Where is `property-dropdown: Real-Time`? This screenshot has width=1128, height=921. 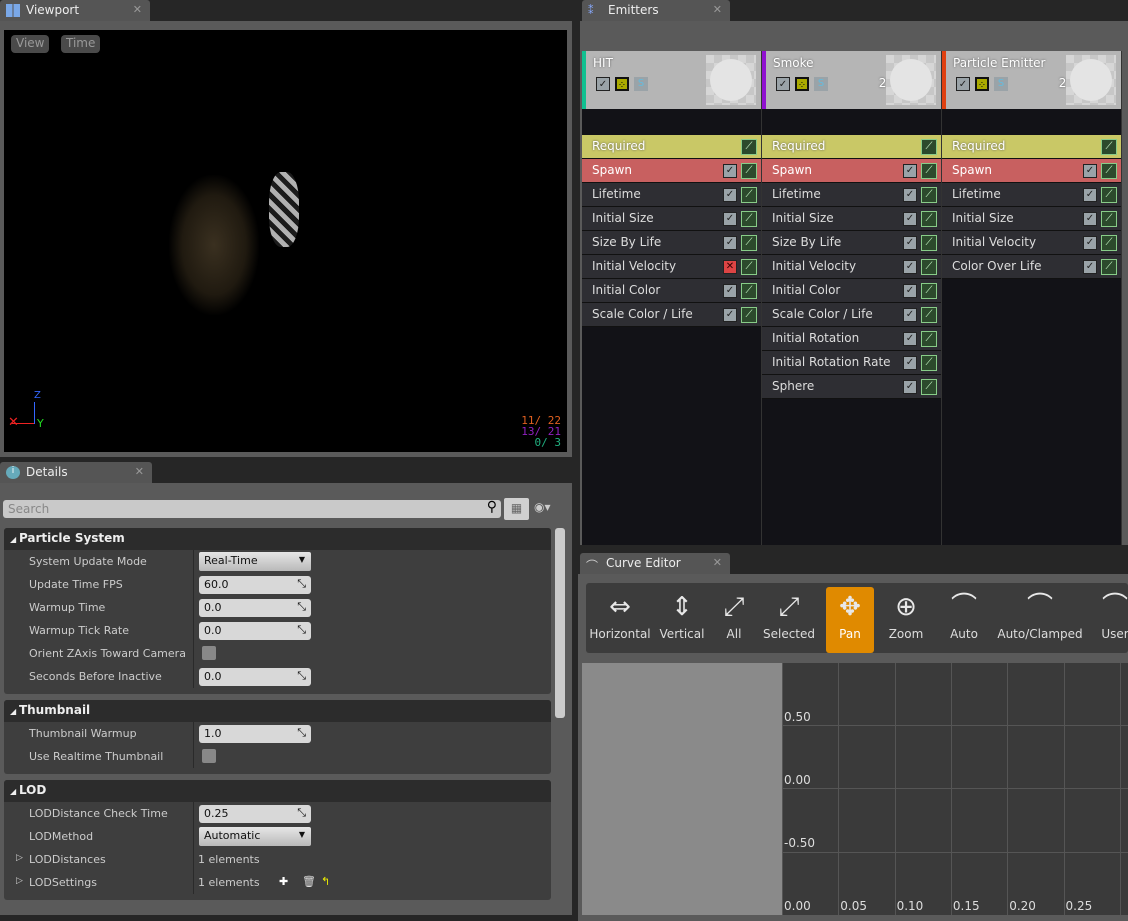 property-dropdown: Real-Time is located at coordinates (255, 561).